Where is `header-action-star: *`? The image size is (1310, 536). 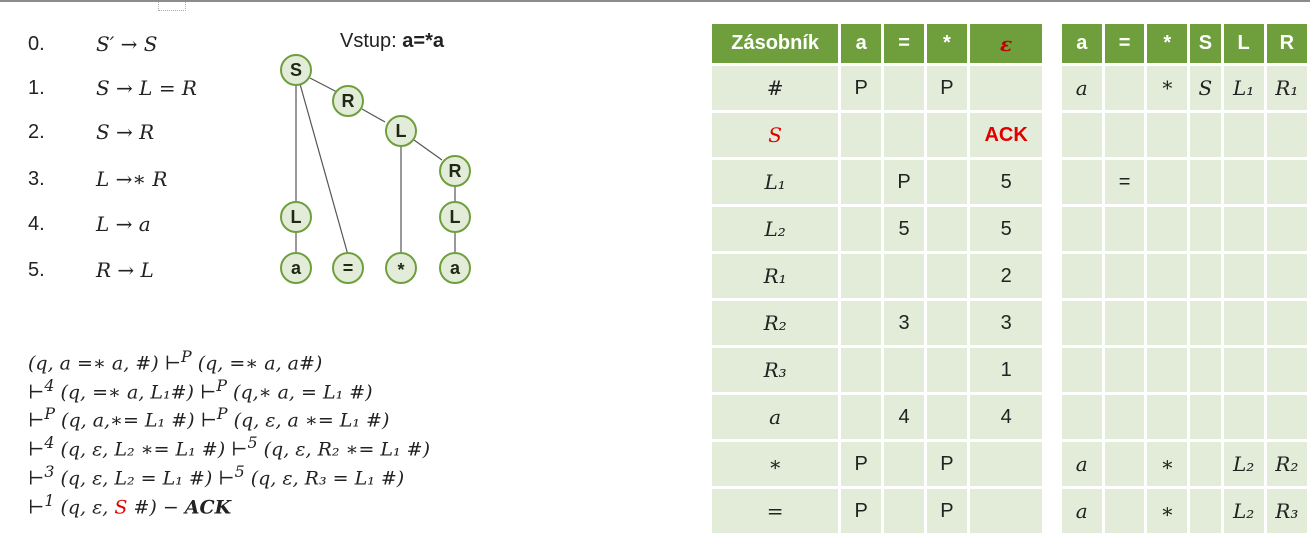
header-action-star: * is located at coordinates (946, 43).